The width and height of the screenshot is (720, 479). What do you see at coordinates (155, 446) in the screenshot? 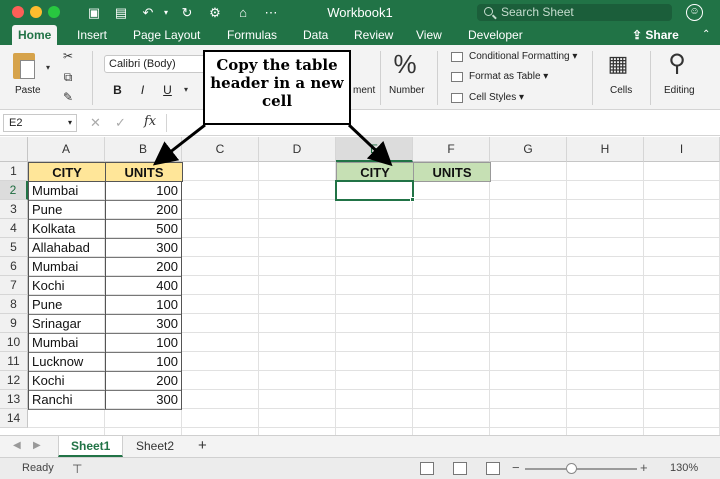
I see `sheet-tab-sheet2: Sheet2` at bounding box center [155, 446].